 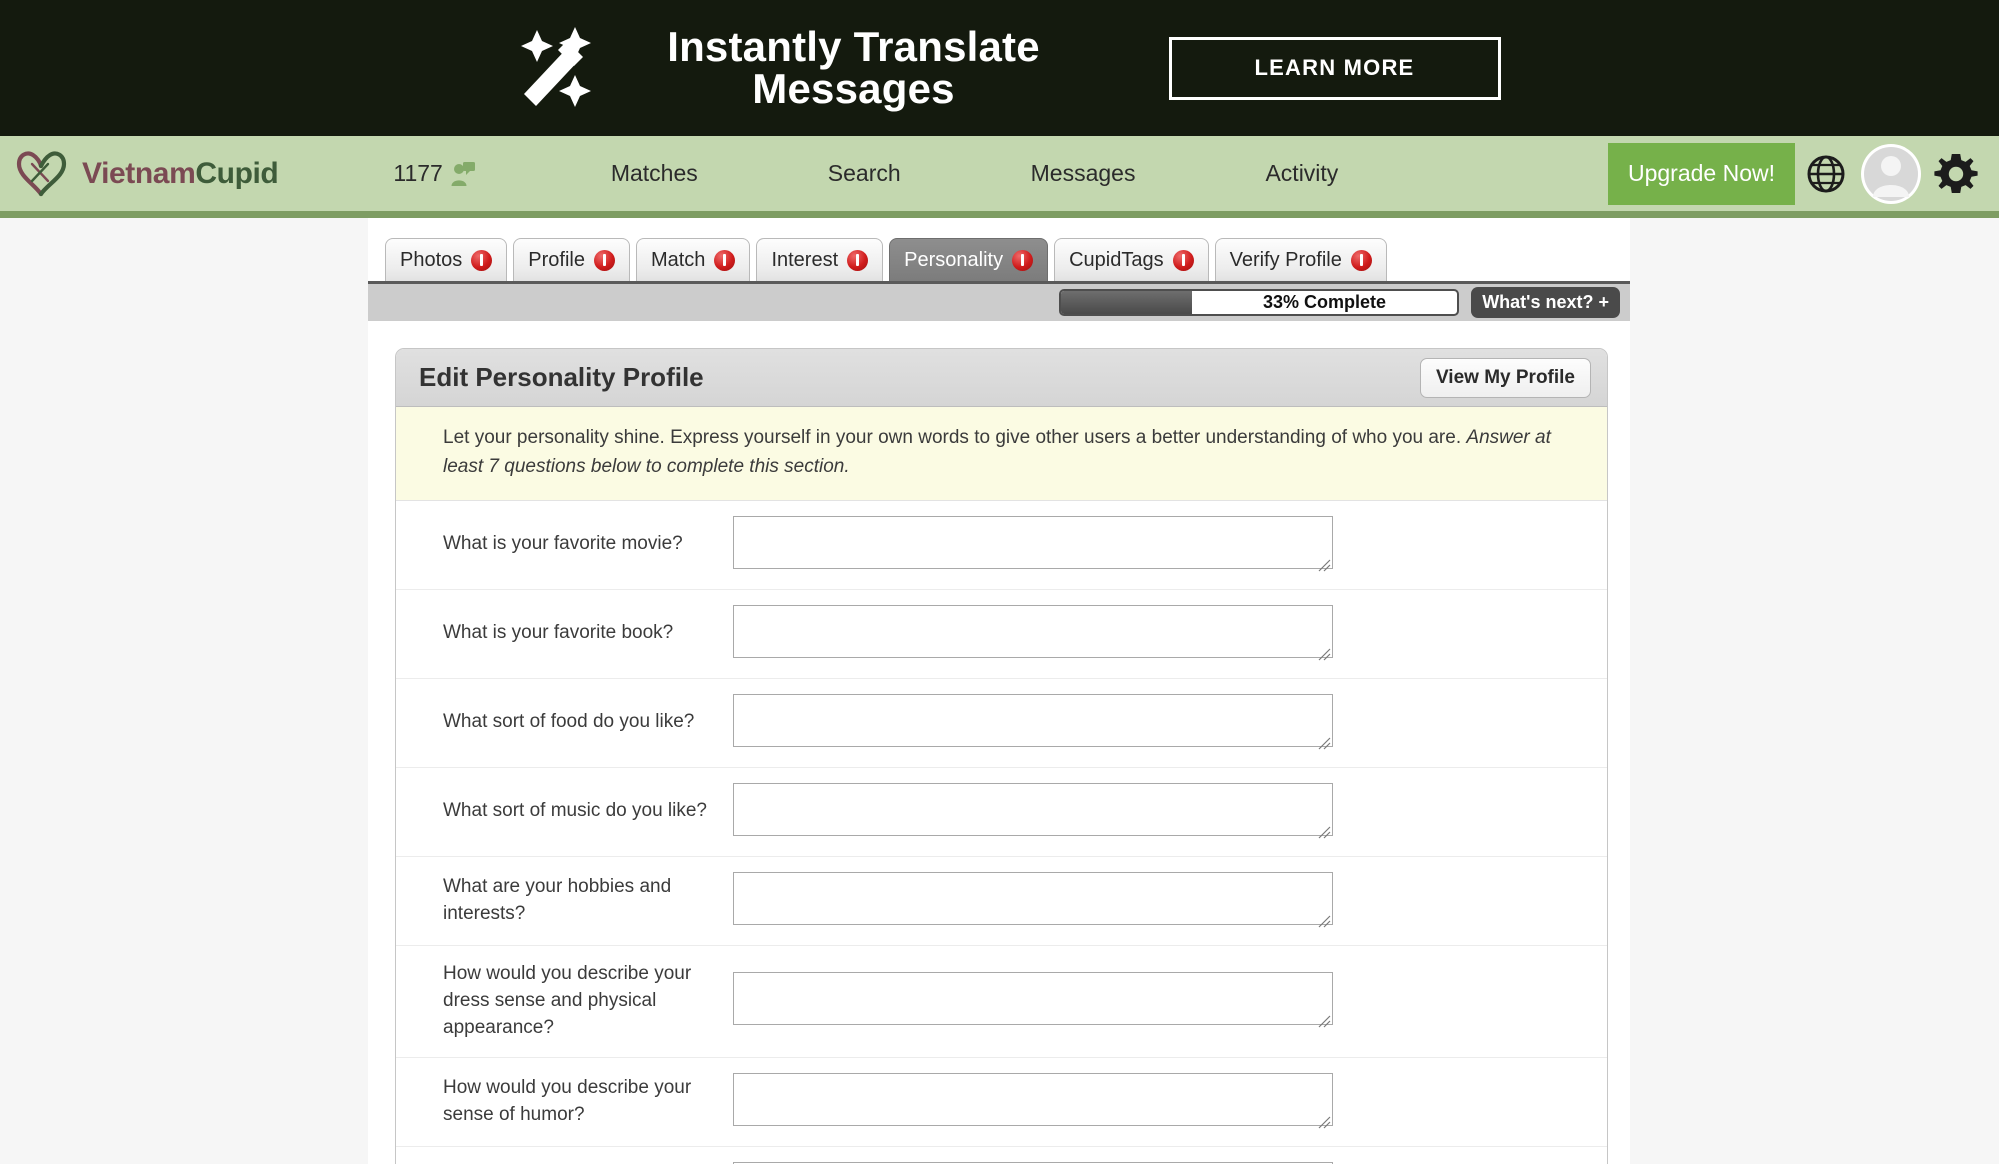 What do you see at coordinates (805, 259) in the screenshot?
I see `tab-interest-label: Interest` at bounding box center [805, 259].